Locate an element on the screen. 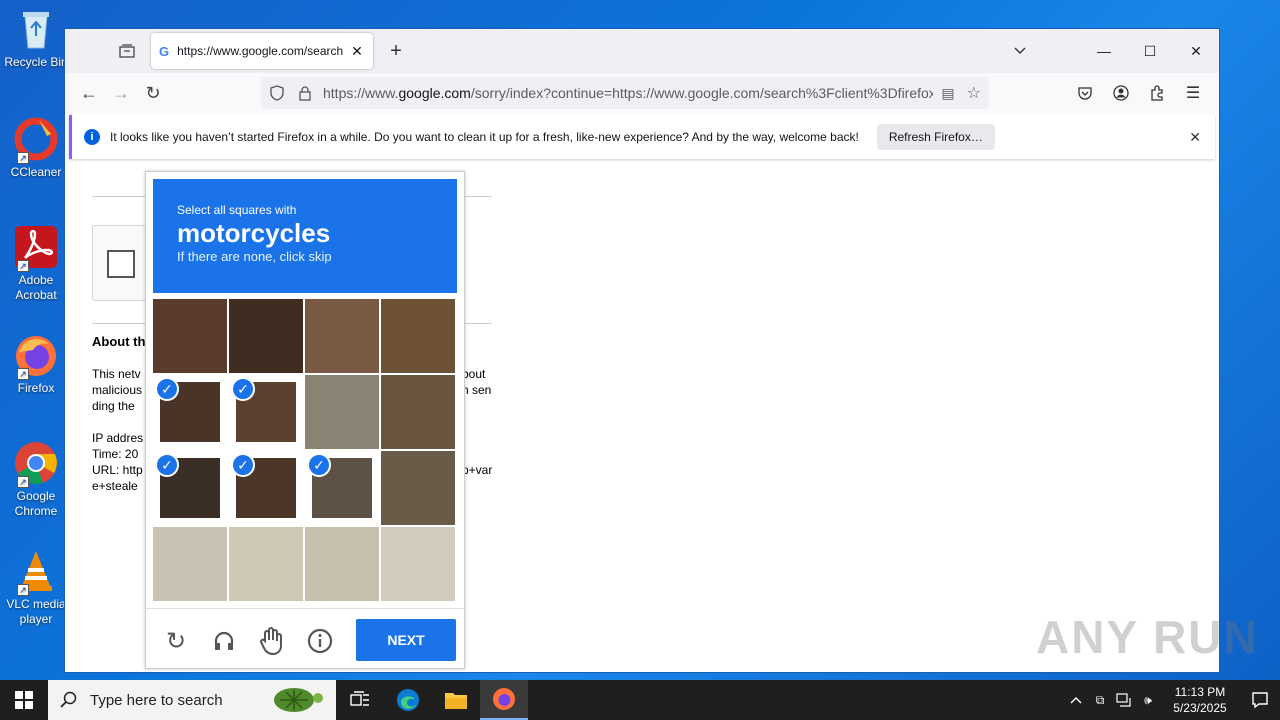 The height and width of the screenshot is (720, 1280). pocket-icon is located at coordinates (1085, 93).